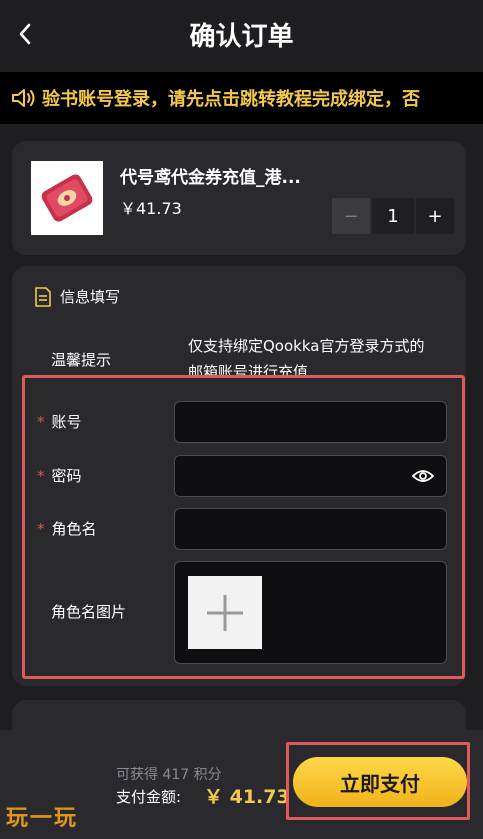  I want to click on section-header: 信息填写, so click(77, 296).